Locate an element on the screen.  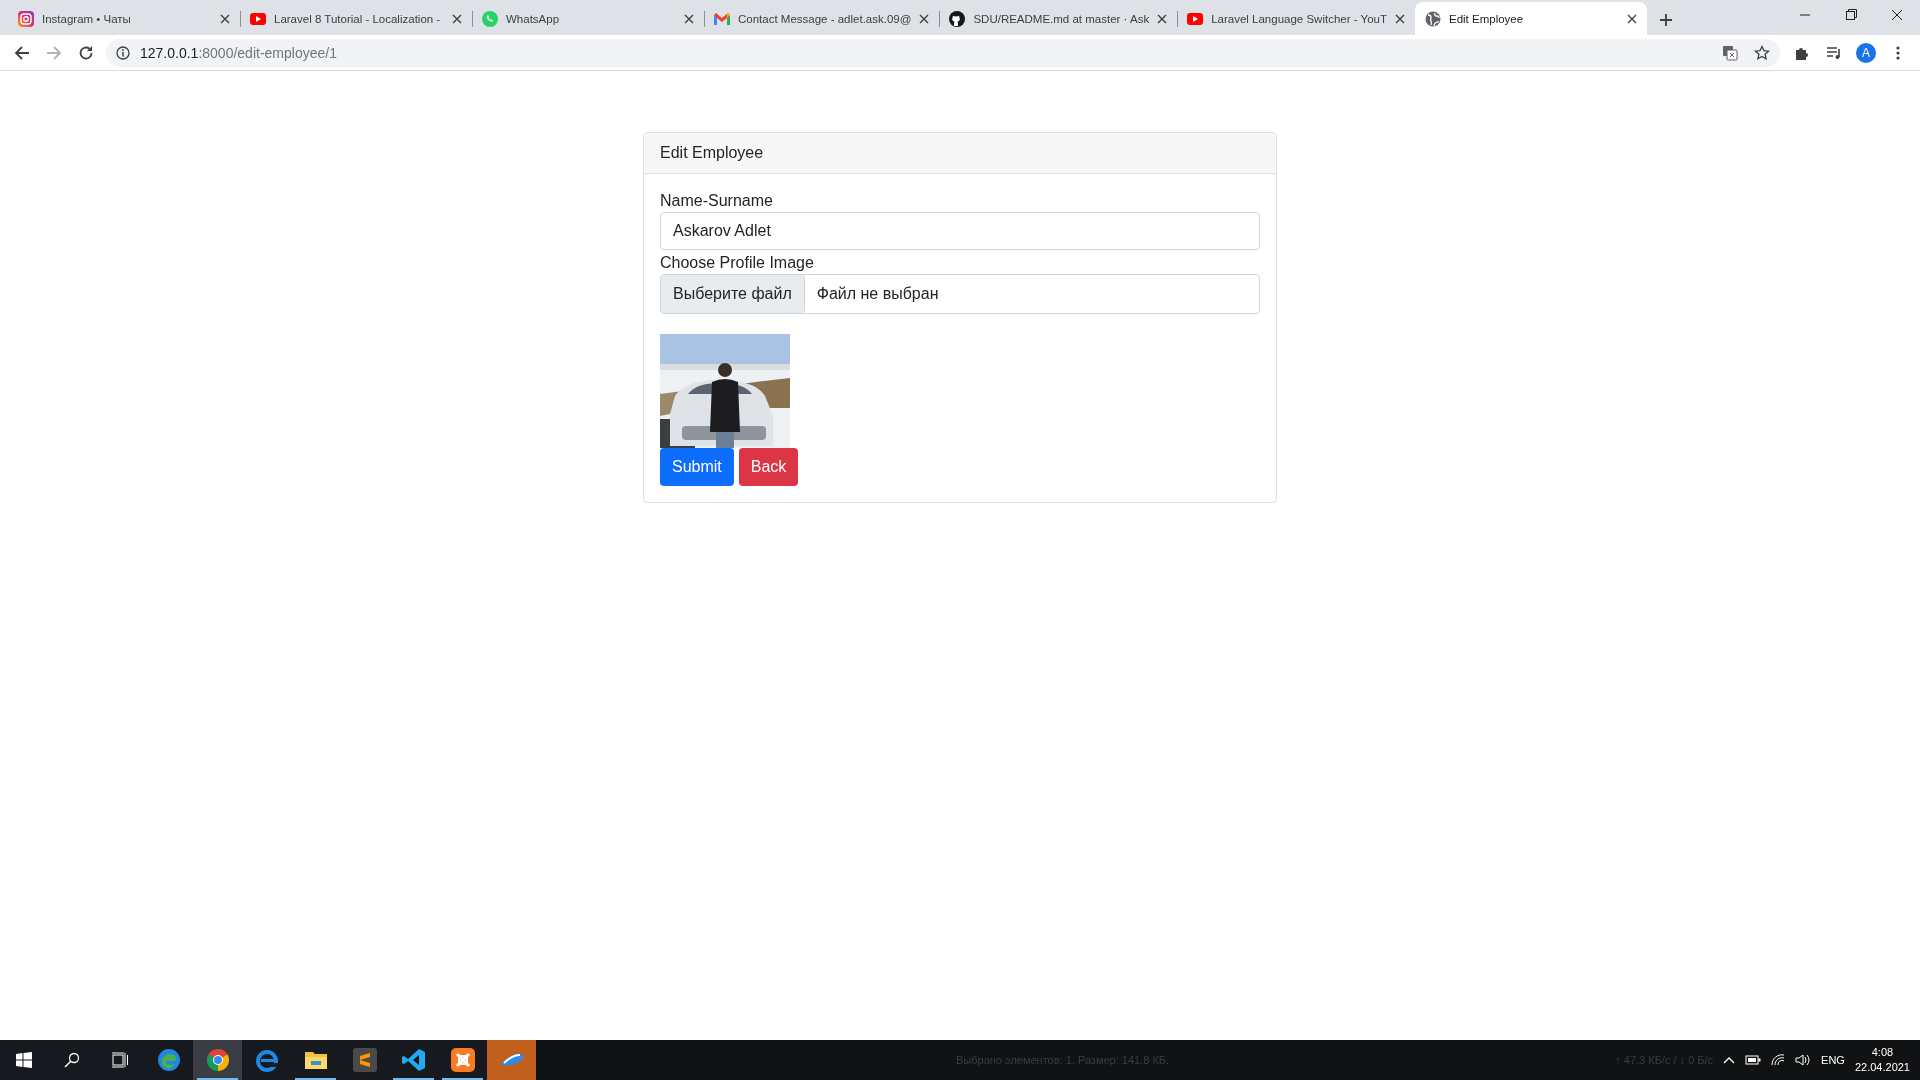
browser-tab: SDU/README.md at master · Ask is located at coordinates (1058, 18).